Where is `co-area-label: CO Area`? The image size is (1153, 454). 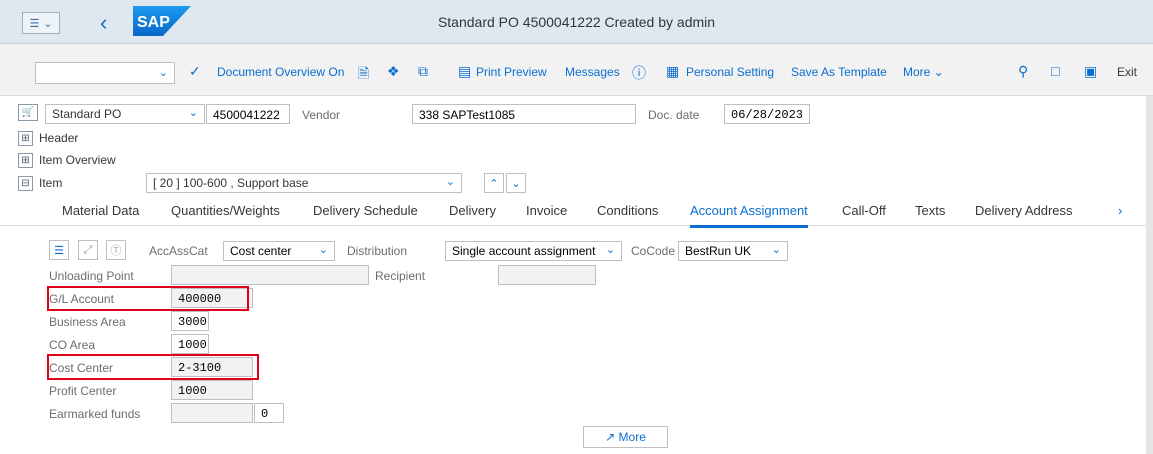 co-area-label: CO Area is located at coordinates (72, 345).